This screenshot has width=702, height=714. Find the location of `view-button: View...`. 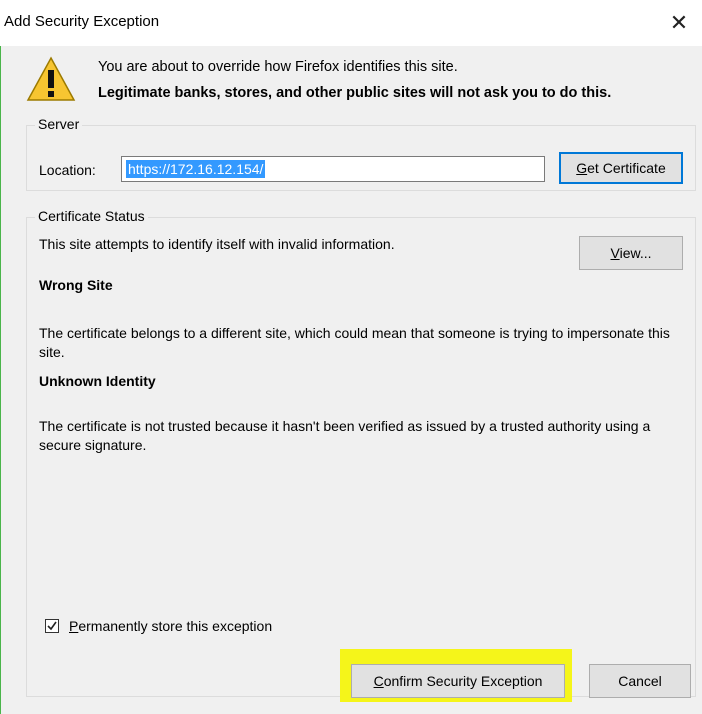

view-button: View... is located at coordinates (631, 253).